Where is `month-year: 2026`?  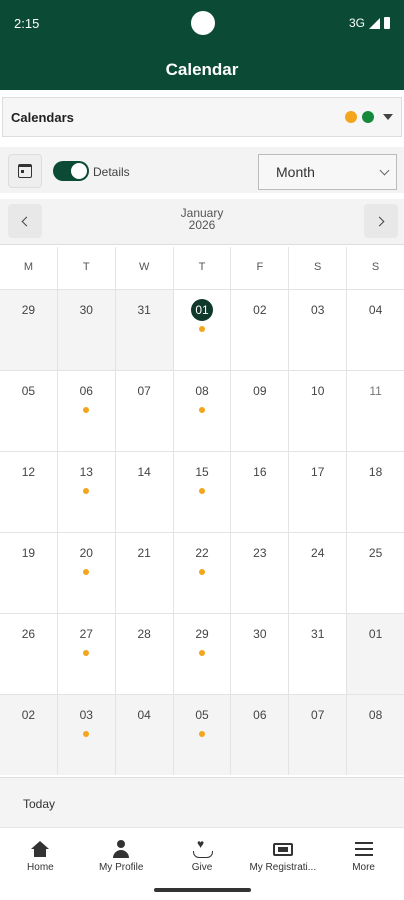
month-year: 2026 is located at coordinates (202, 225).